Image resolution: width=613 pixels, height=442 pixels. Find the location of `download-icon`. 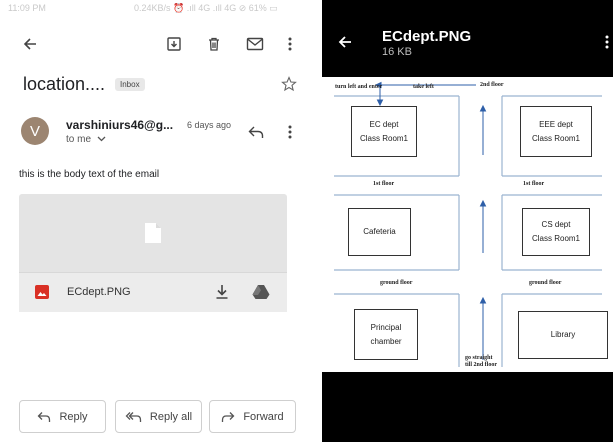

download-icon is located at coordinates (222, 292).